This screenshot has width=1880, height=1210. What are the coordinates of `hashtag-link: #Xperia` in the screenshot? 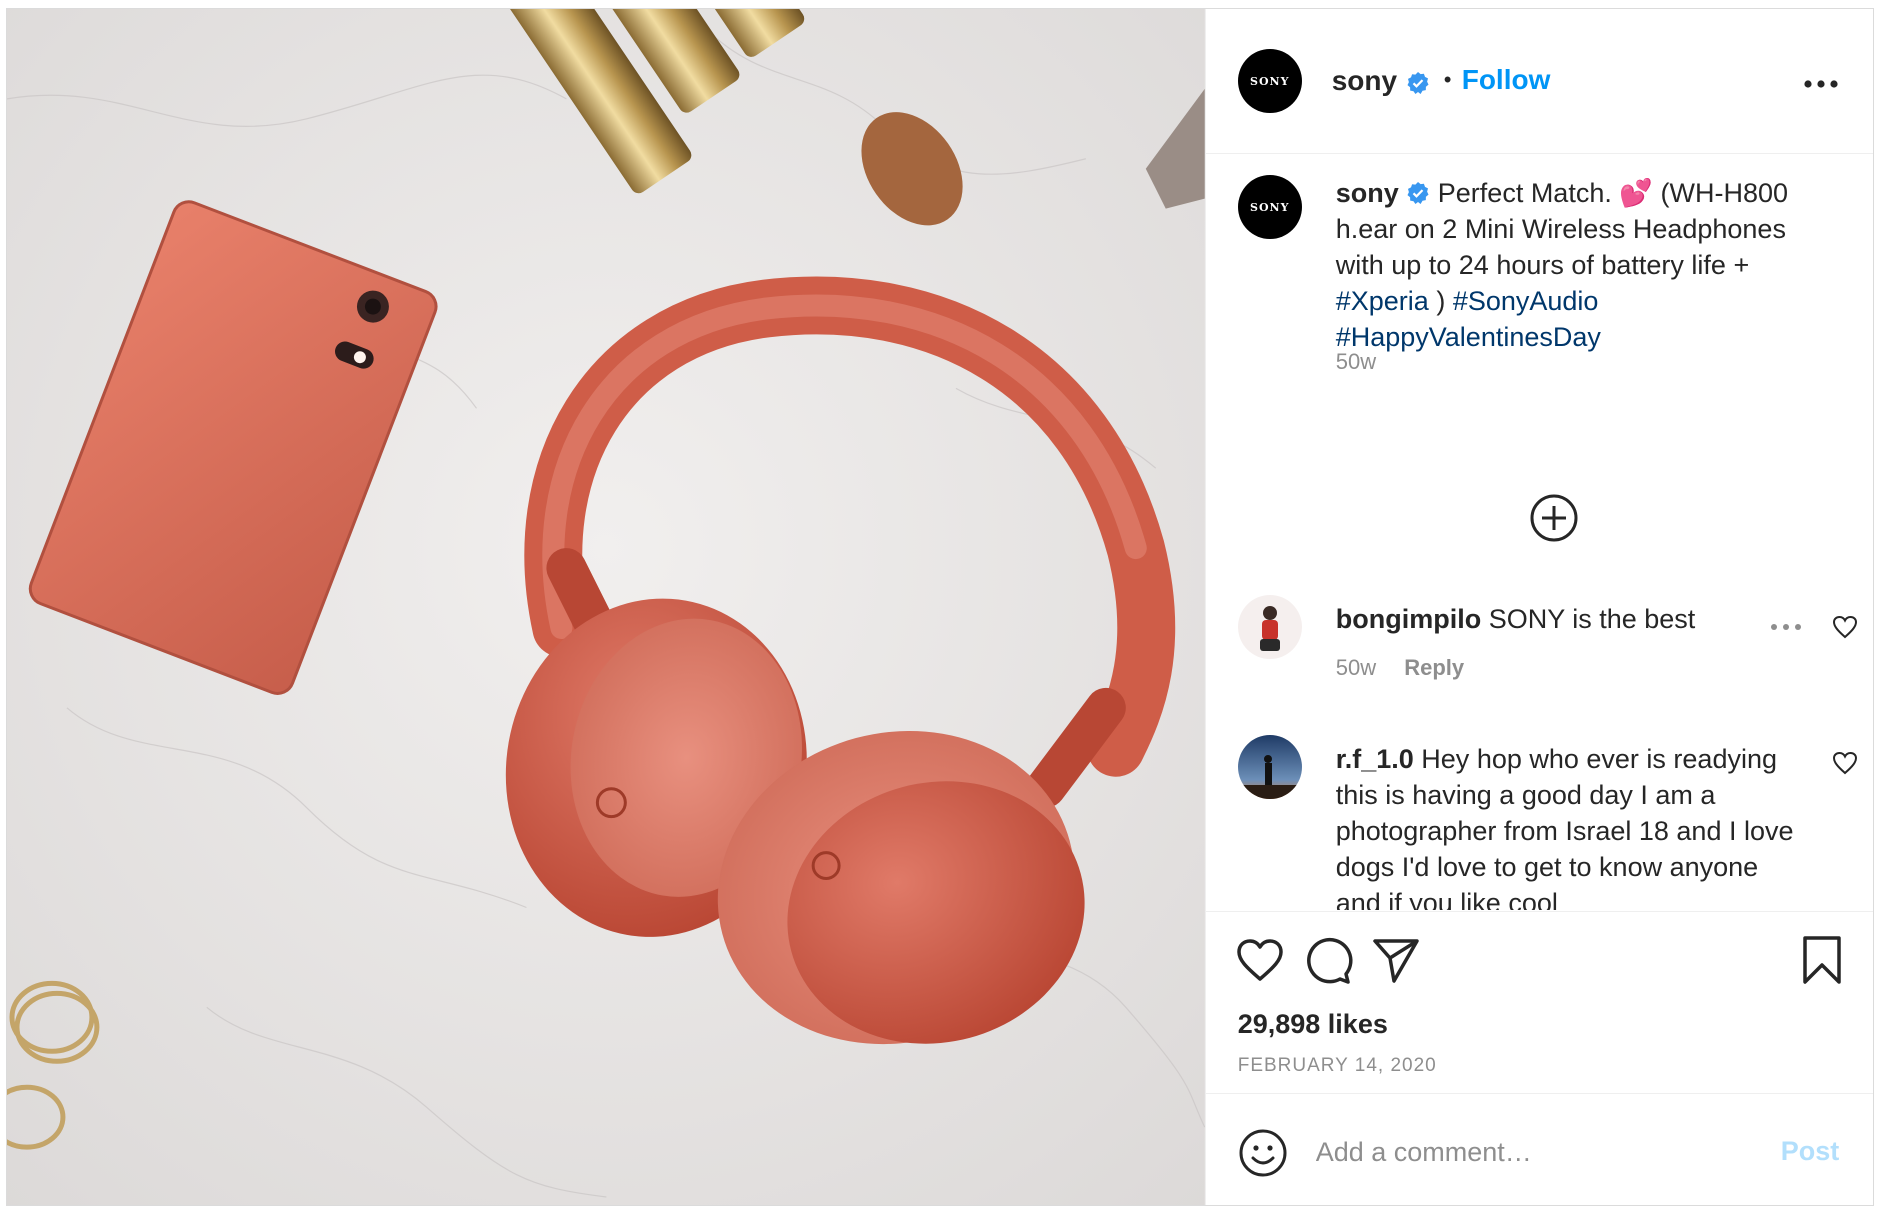 It's located at (1382, 301).